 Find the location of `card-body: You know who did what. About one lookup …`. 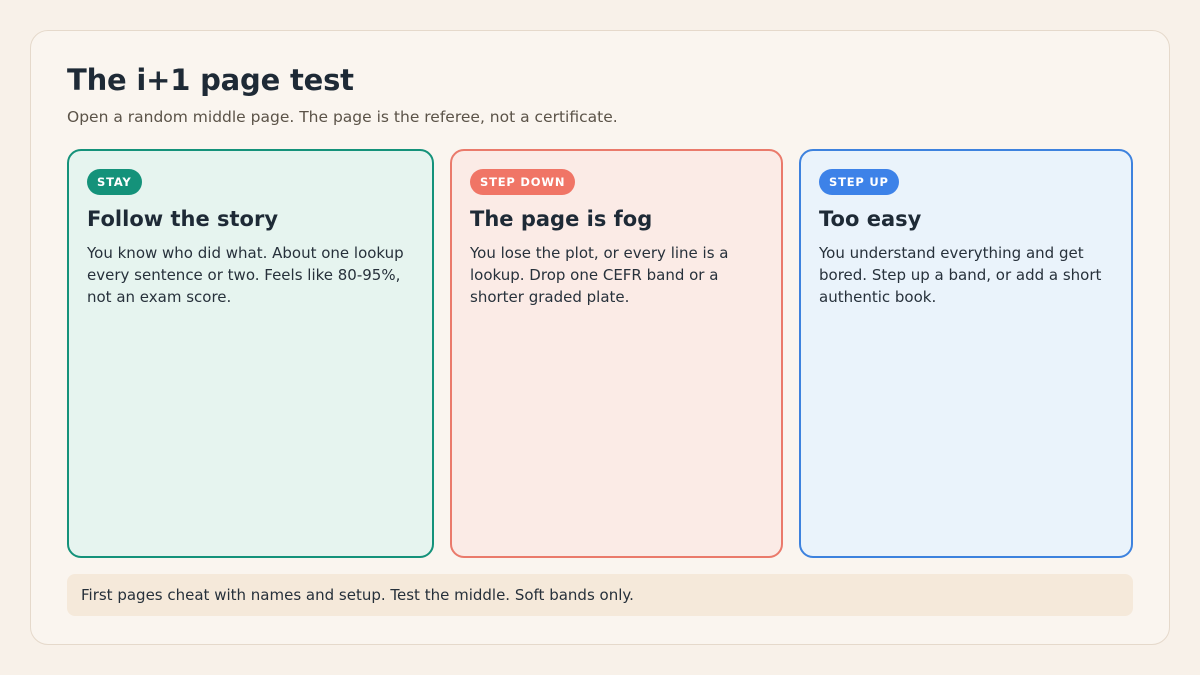

card-body: You know who did what. About one lookup … is located at coordinates (245, 275).